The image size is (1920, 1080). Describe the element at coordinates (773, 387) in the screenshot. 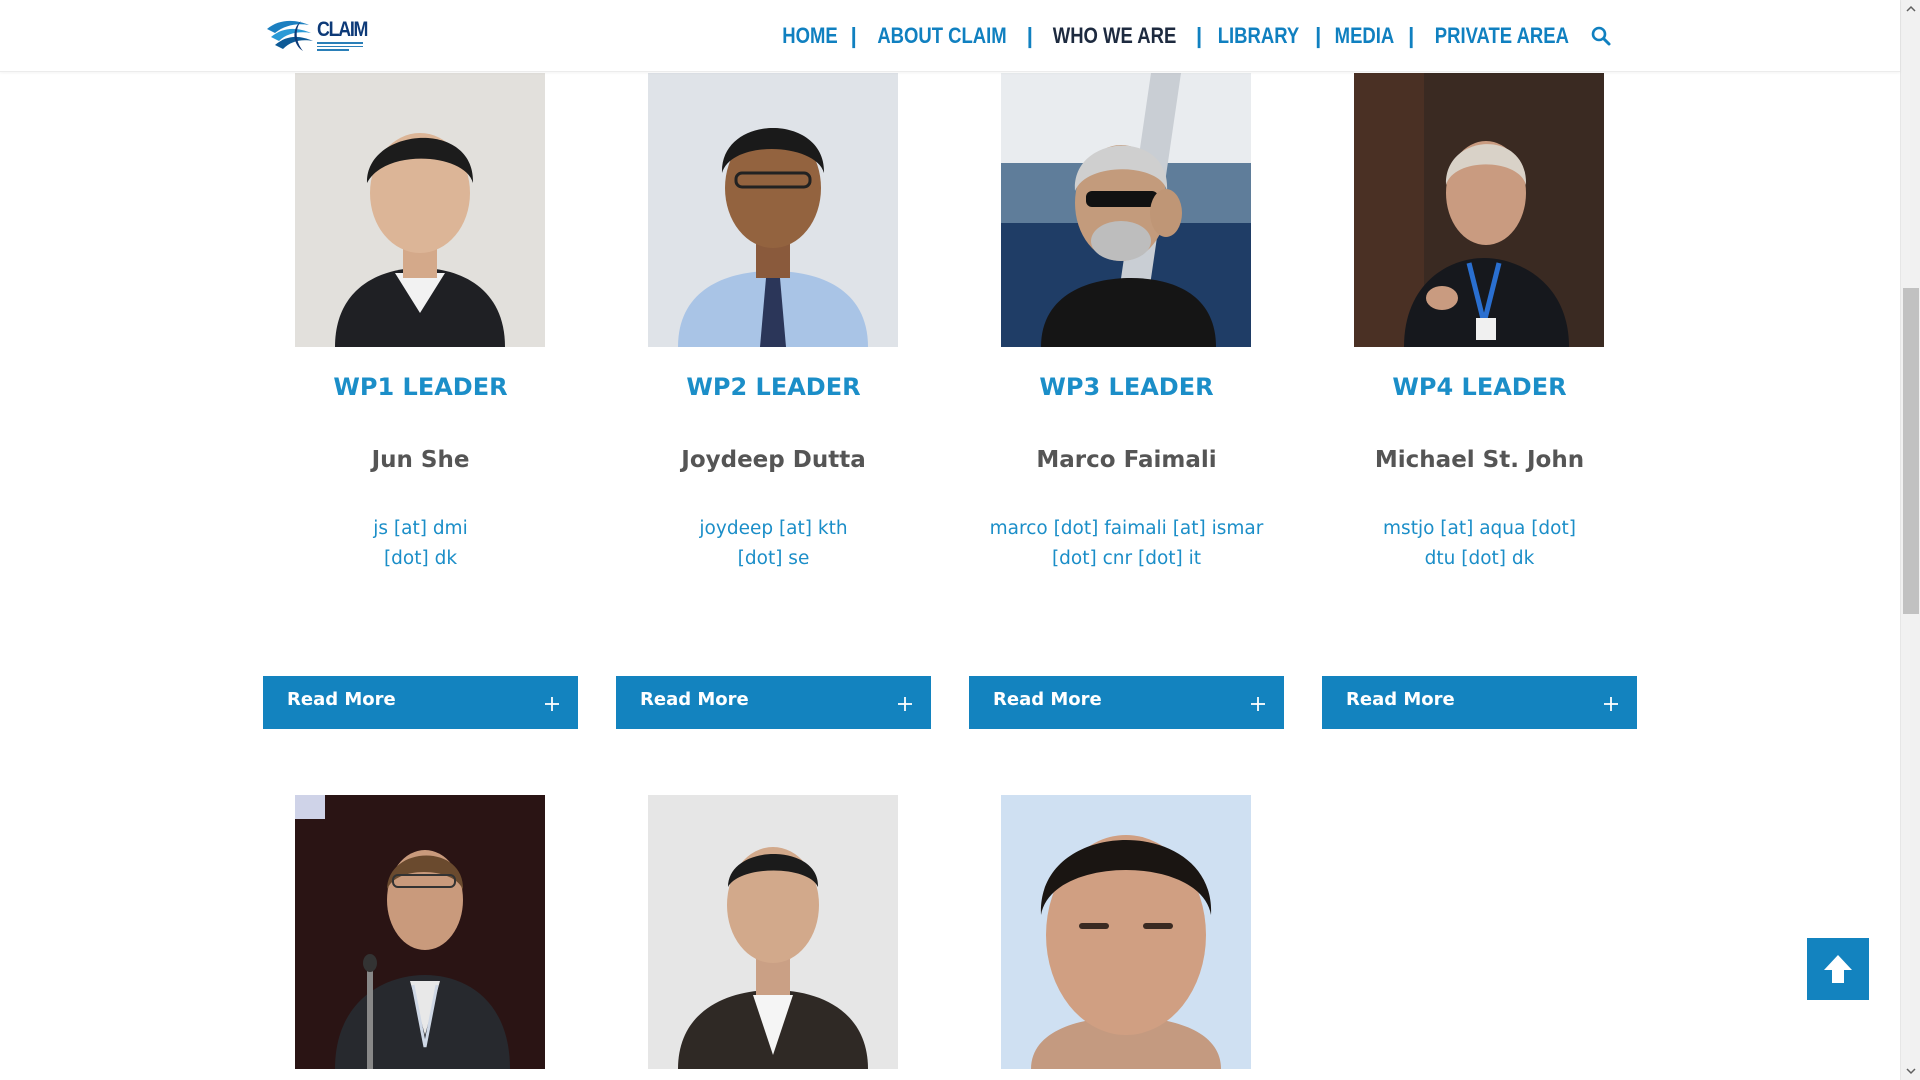

I see `leader-role: WP2 LEADER` at that location.